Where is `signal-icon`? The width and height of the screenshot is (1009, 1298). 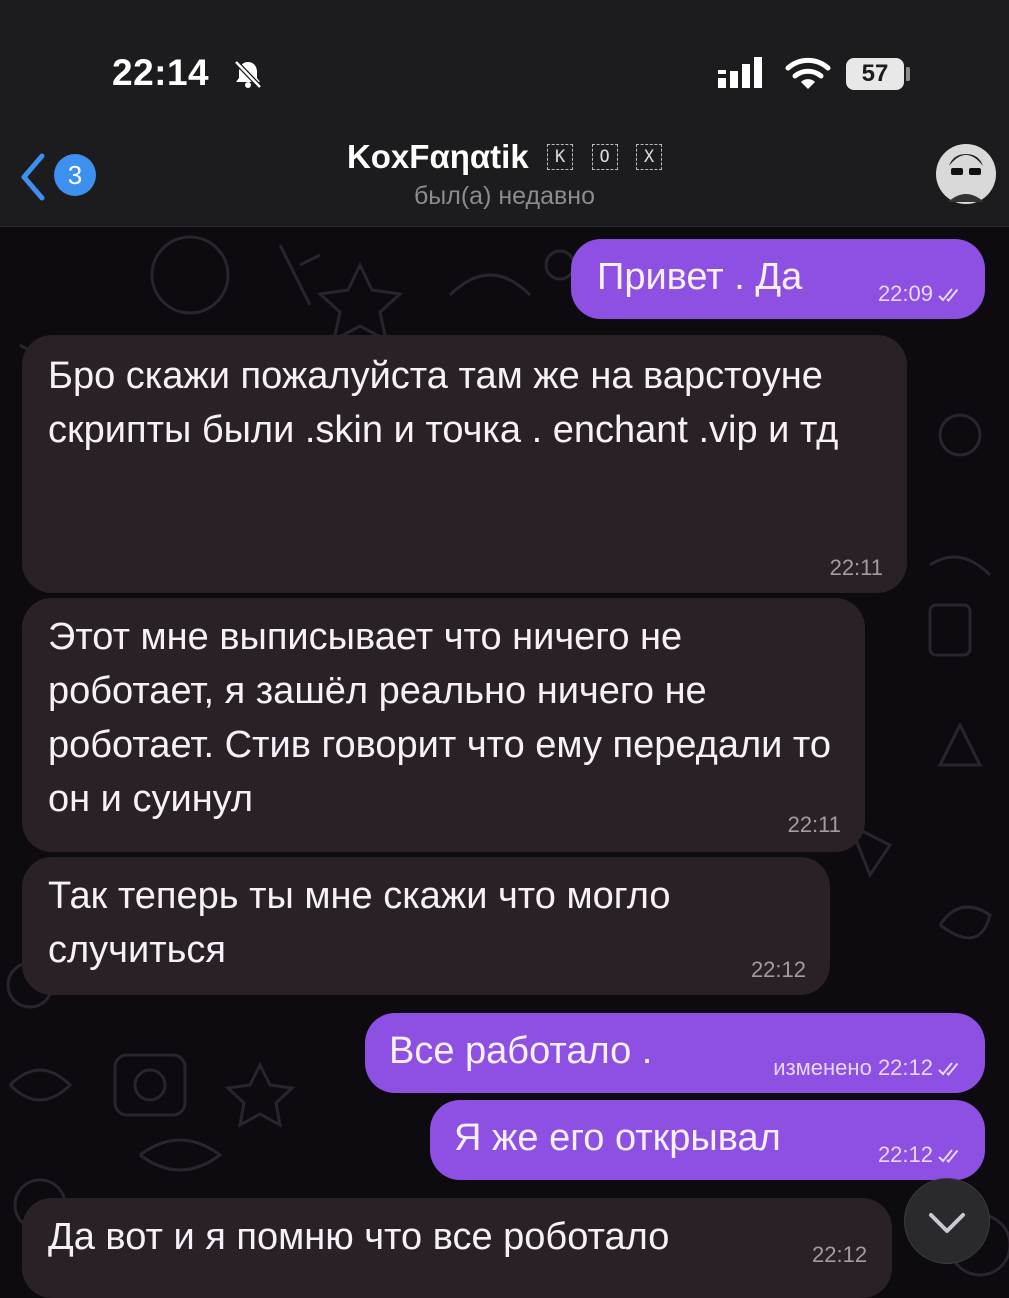
signal-icon is located at coordinates (740, 72).